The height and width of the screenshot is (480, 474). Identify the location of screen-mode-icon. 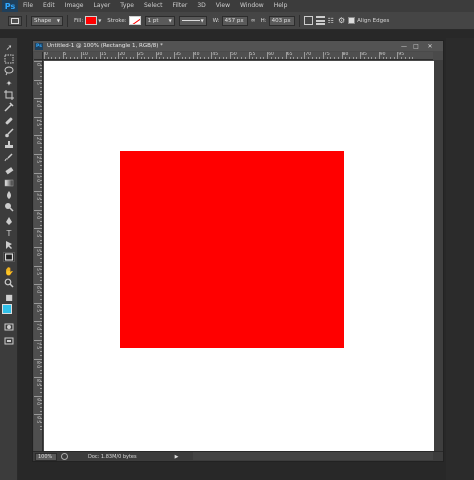
(9, 341).